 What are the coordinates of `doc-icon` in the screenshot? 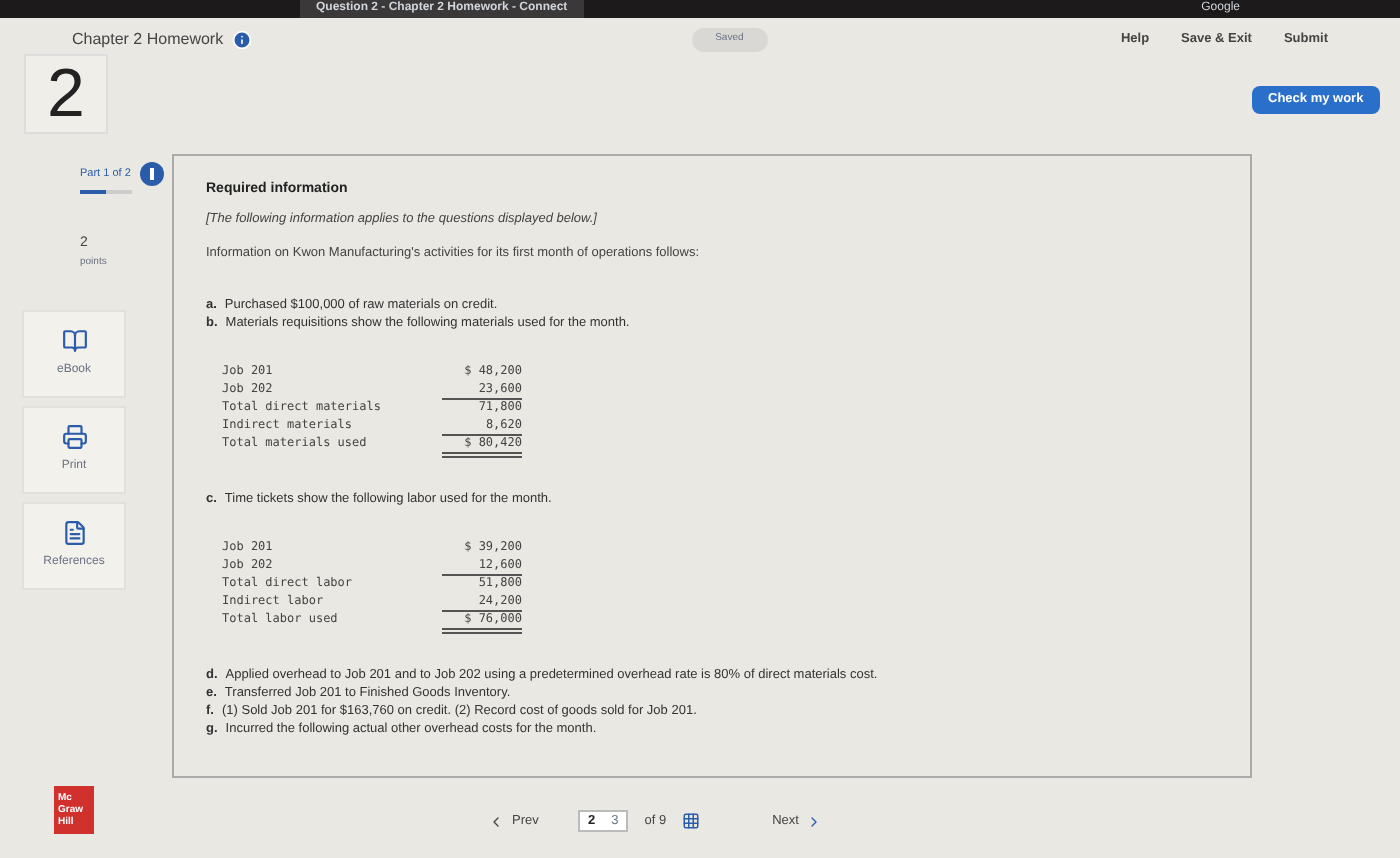 It's located at (74, 533).